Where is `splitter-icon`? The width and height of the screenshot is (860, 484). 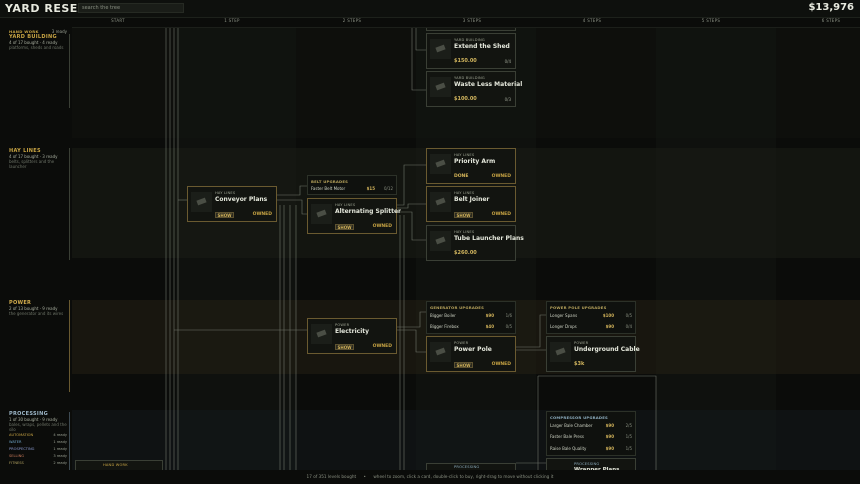 splitter-icon is located at coordinates (321, 214).